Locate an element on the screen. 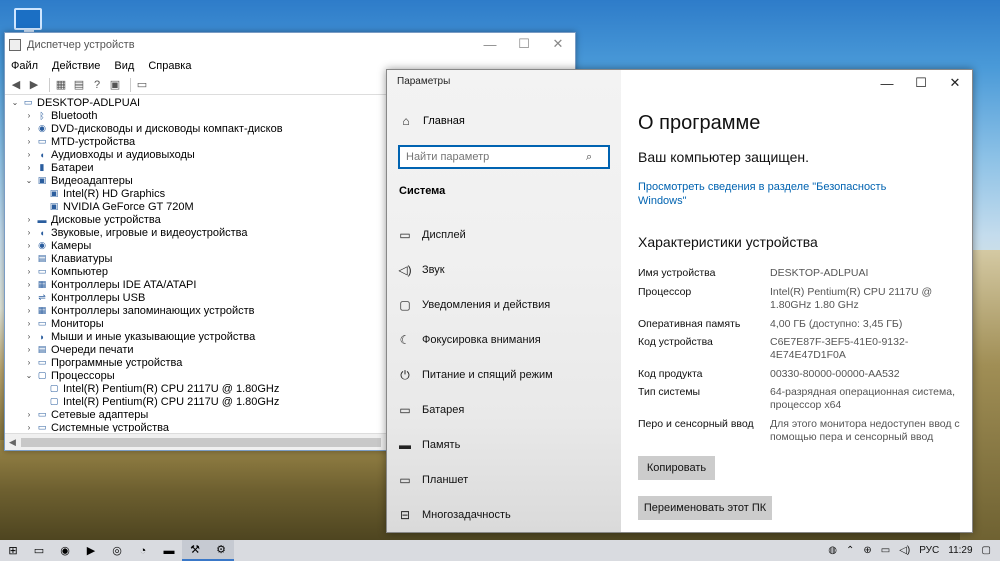 The image size is (1000, 561). nav-item: ⏻ Питание и спящий режим is located at coordinates (475, 374).